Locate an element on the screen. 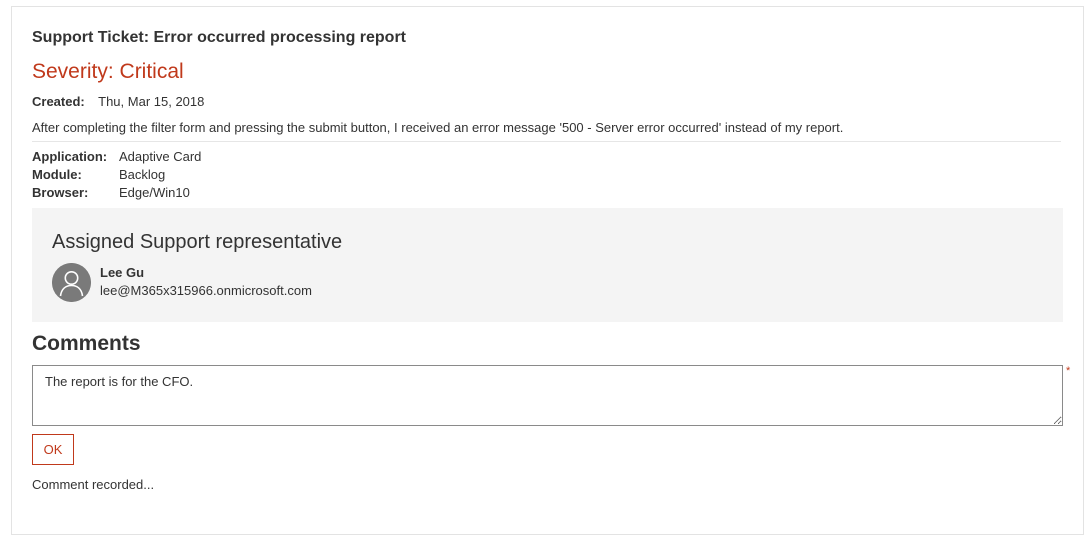  fact-key: Module: is located at coordinates (57, 174).